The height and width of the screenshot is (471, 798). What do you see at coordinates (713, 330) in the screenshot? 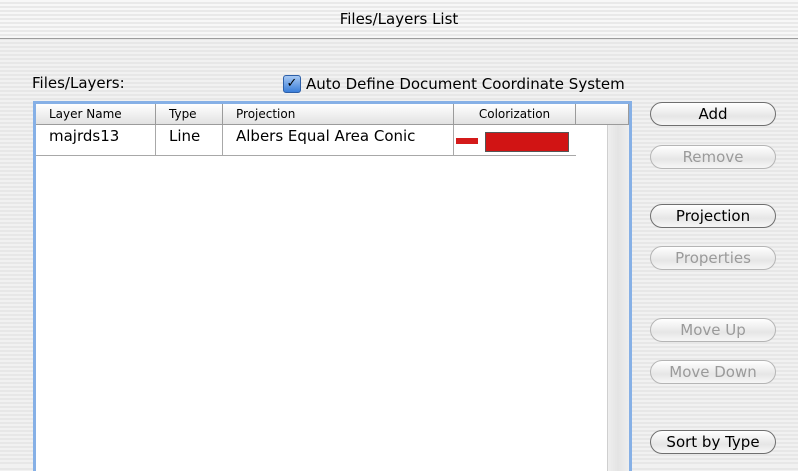
I see `move-up-button: Move Up` at bounding box center [713, 330].